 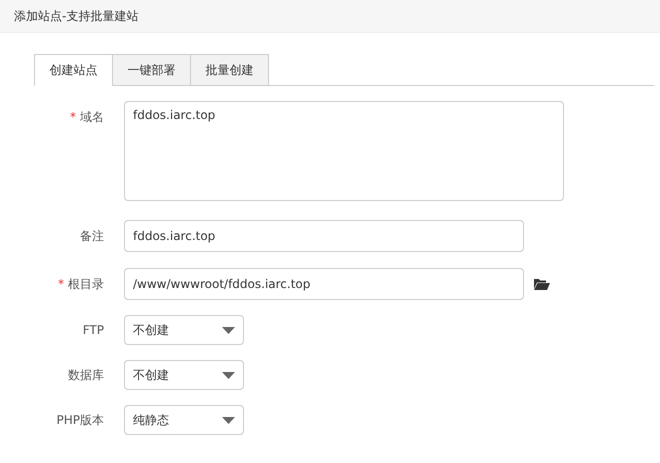 What do you see at coordinates (324, 284) in the screenshot?
I see `input-field: /www/wwwroot/fddos.iarc.top` at bounding box center [324, 284].